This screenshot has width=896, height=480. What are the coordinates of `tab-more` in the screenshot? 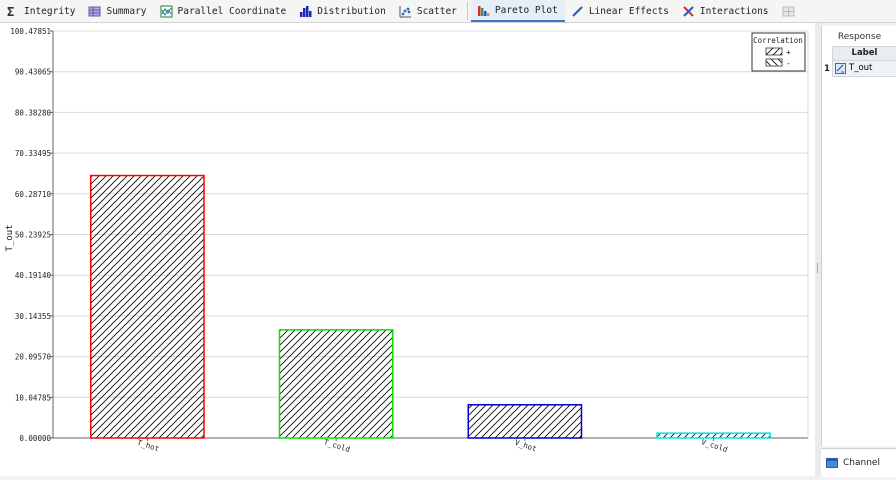 It's located at (791, 11).